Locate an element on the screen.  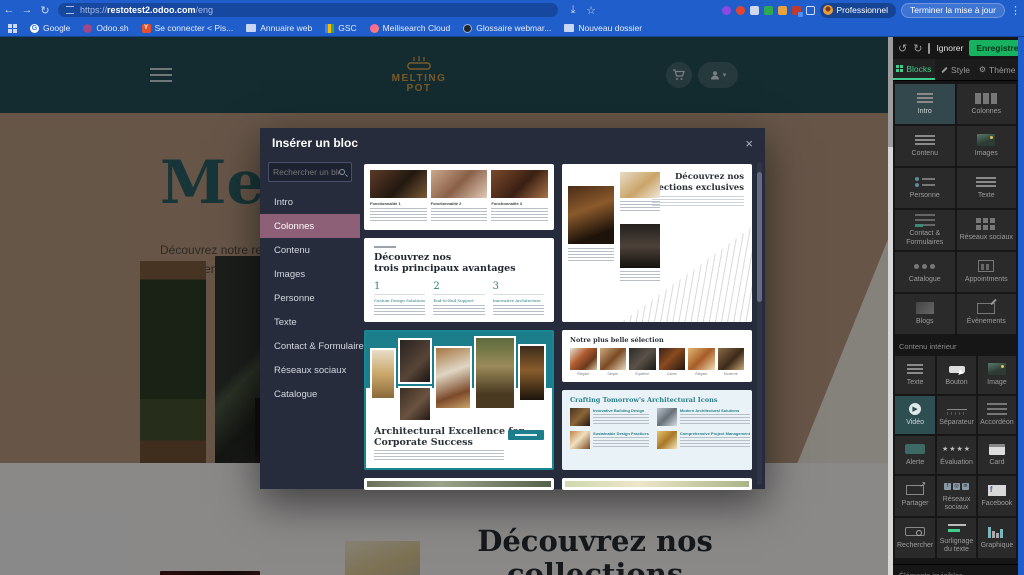
forward-icon: → is located at coordinates (27, 10).